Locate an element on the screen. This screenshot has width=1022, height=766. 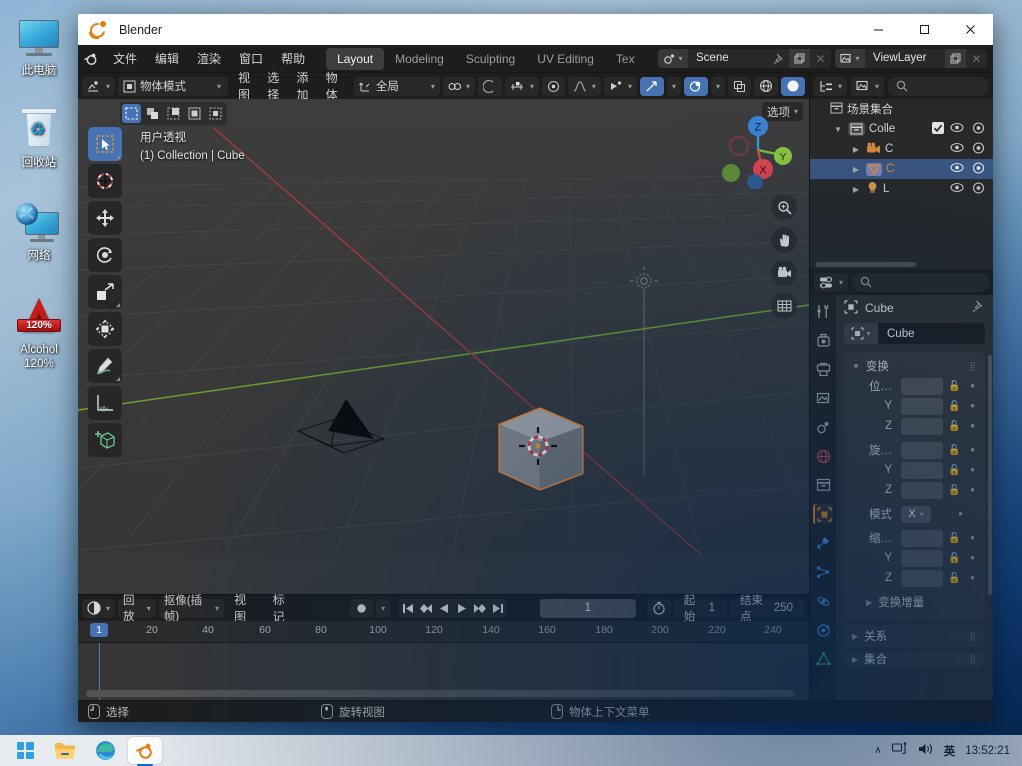
properties-editor-type-button: ▾ is located at coordinates (831, 282).